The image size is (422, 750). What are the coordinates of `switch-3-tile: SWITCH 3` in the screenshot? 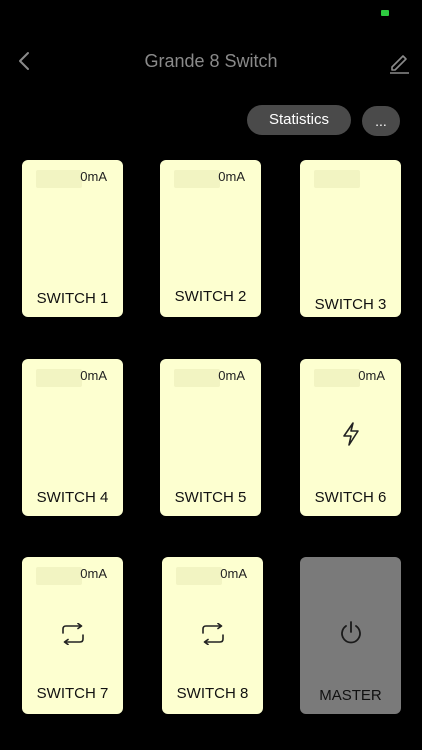 It's located at (350, 238).